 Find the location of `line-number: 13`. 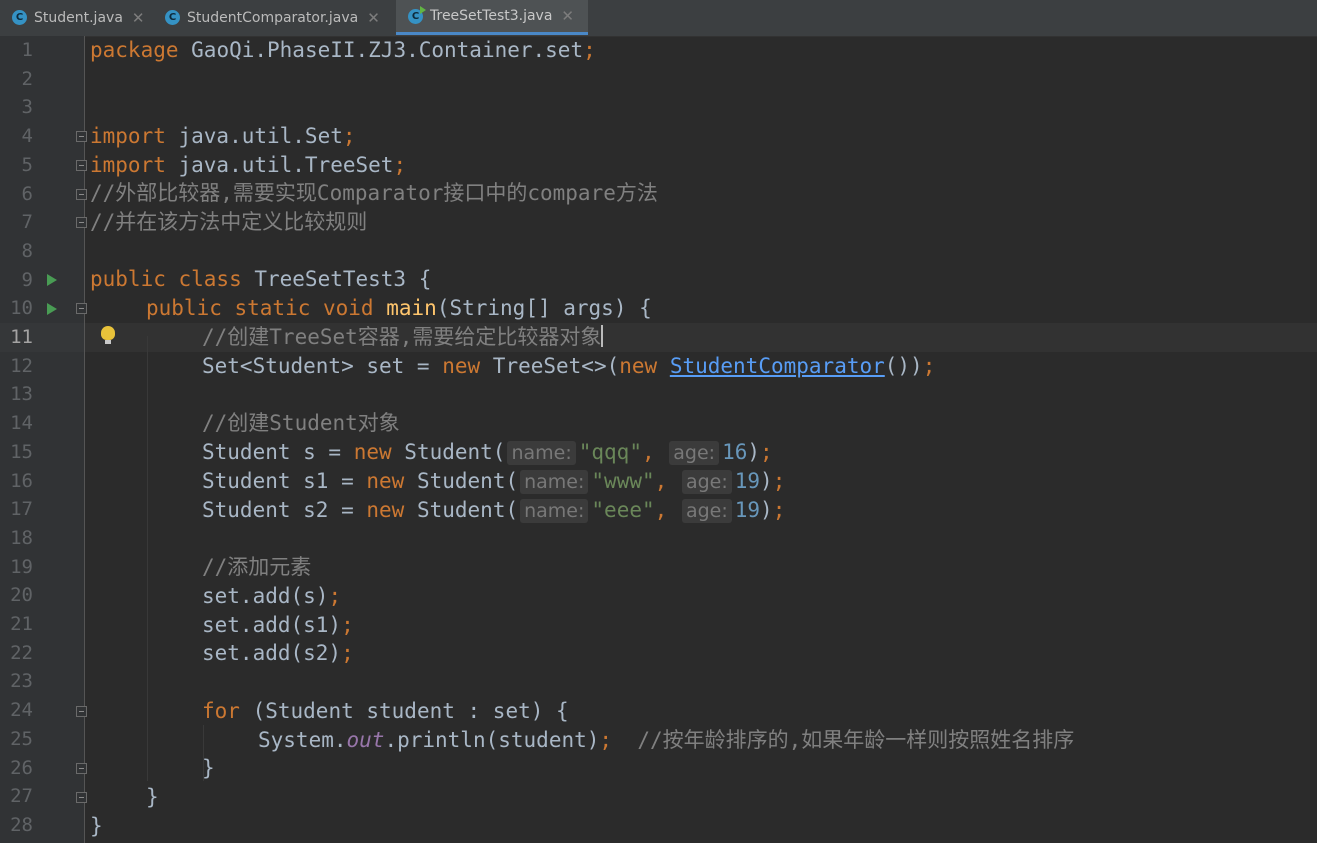

line-number: 13 is located at coordinates (16, 394).